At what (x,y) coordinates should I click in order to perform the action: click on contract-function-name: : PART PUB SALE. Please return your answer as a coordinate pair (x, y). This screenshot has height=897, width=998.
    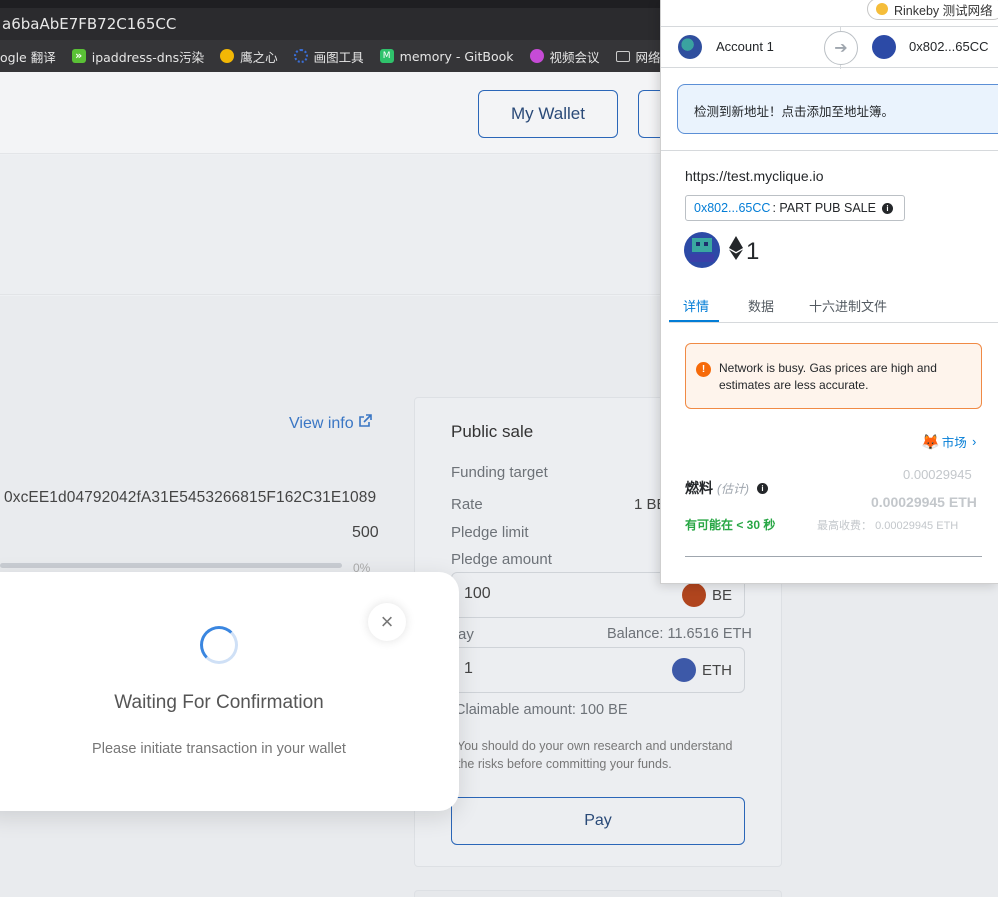
    Looking at the image, I should click on (824, 208).